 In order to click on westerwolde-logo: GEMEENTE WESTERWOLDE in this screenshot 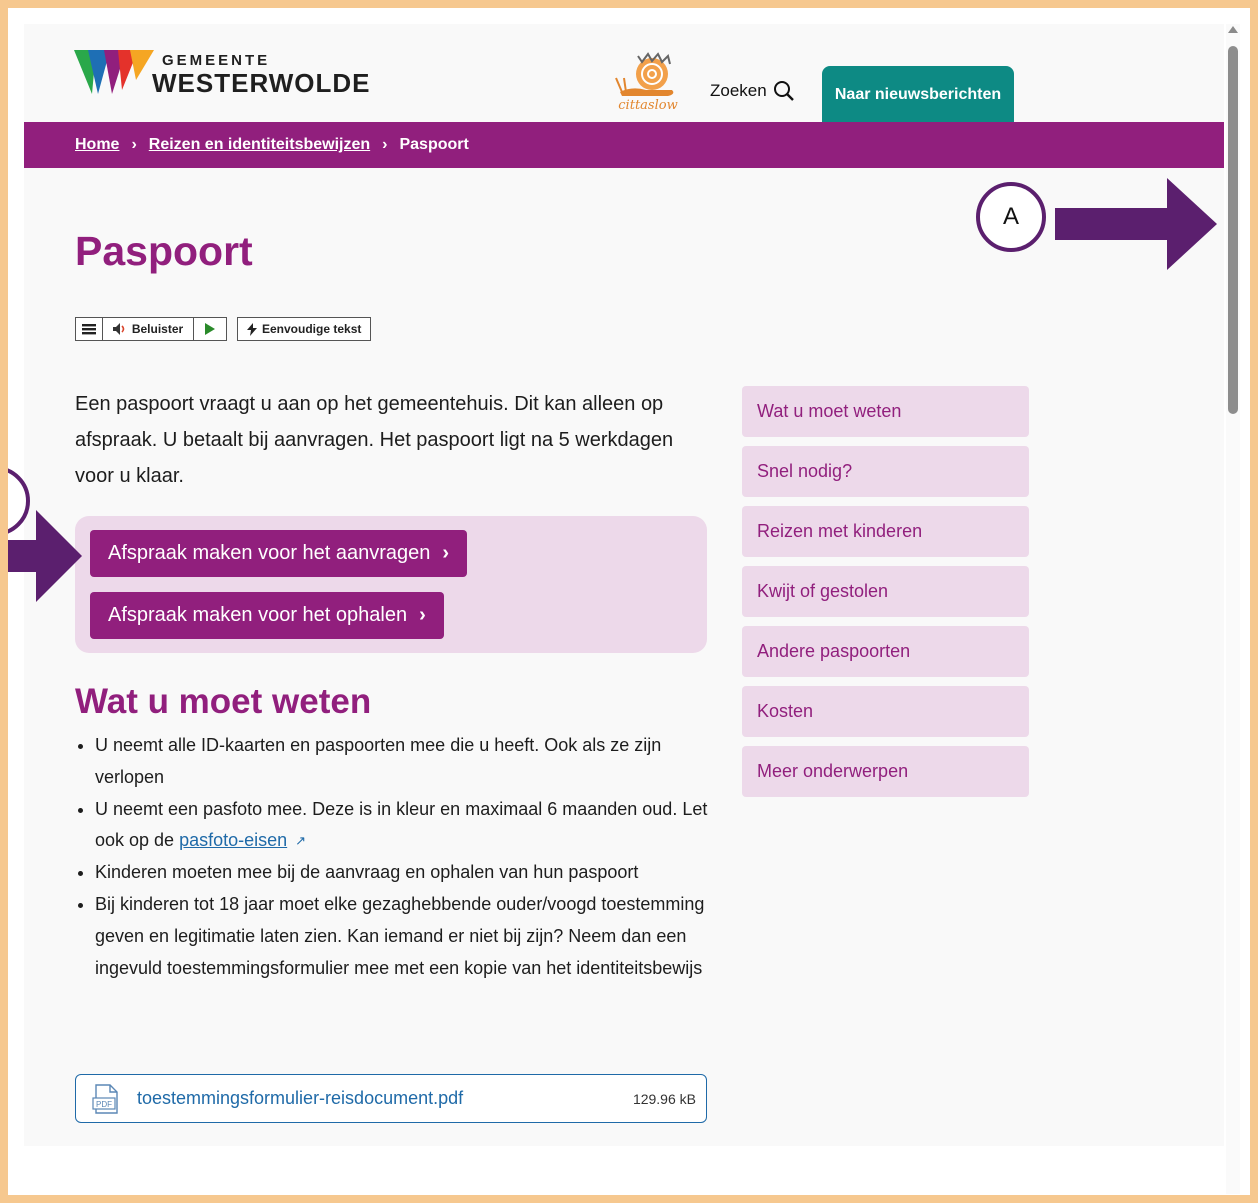, I will do `click(229, 75)`.